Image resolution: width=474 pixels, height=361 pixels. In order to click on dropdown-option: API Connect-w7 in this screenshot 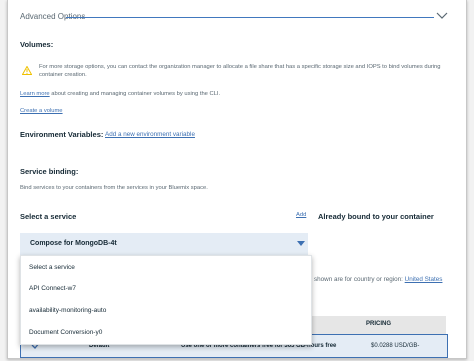, I will do `click(52, 288)`.